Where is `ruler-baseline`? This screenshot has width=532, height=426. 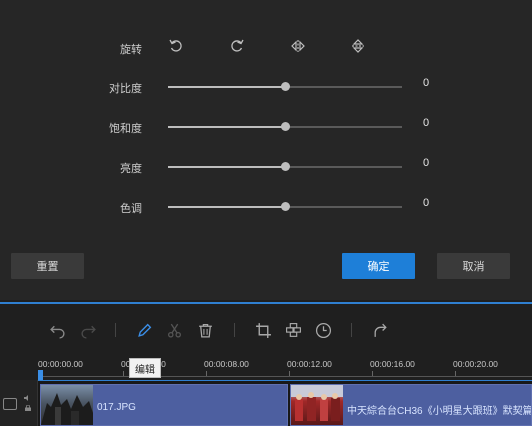
ruler-baseline is located at coordinates (286, 376).